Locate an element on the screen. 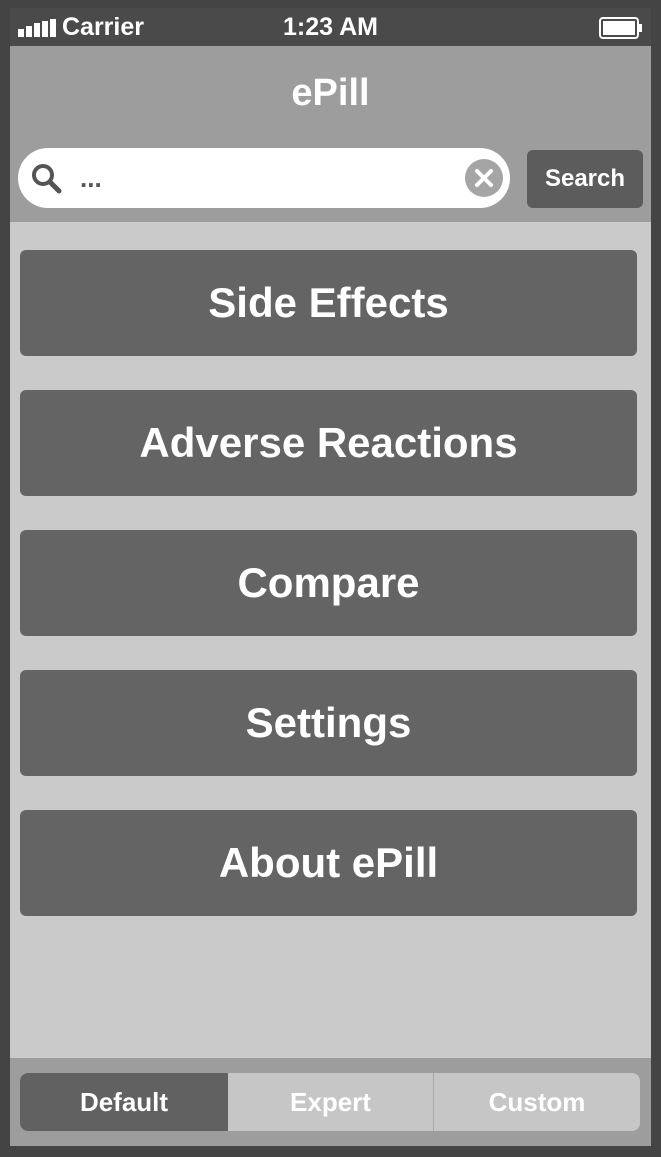 The height and width of the screenshot is (1157, 661). app-title: ePill is located at coordinates (330, 93).